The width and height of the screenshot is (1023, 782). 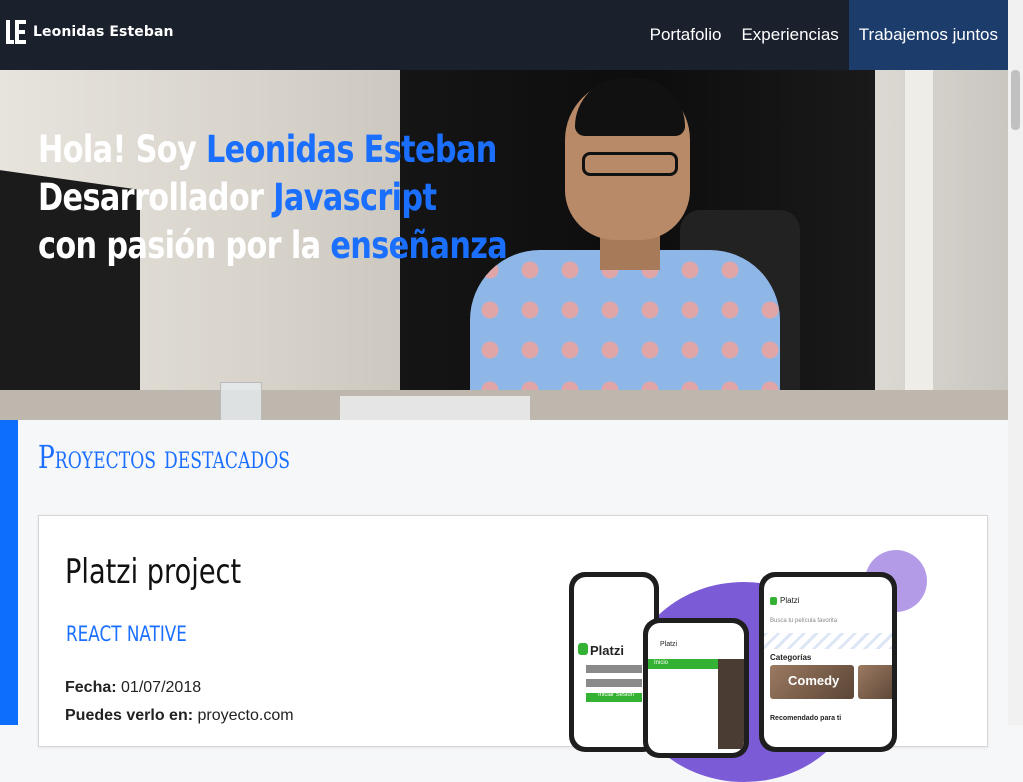 I want to click on mockup-login-button-label: Iniciar Sesión, so click(x=616, y=695).